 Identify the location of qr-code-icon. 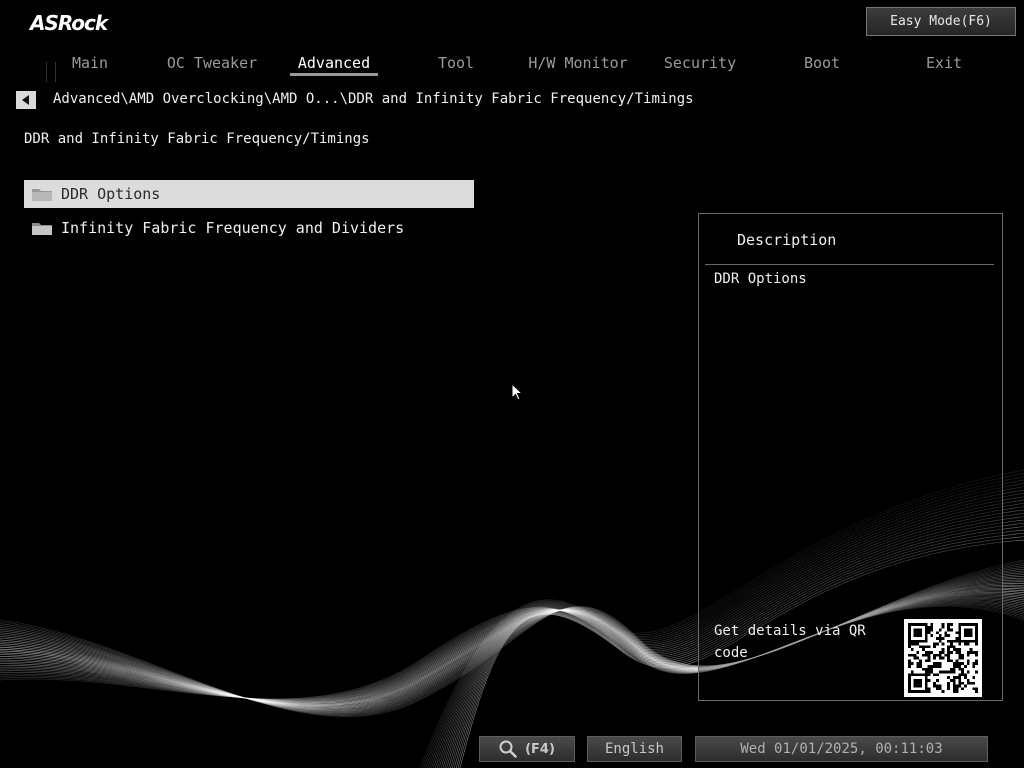
(943, 658).